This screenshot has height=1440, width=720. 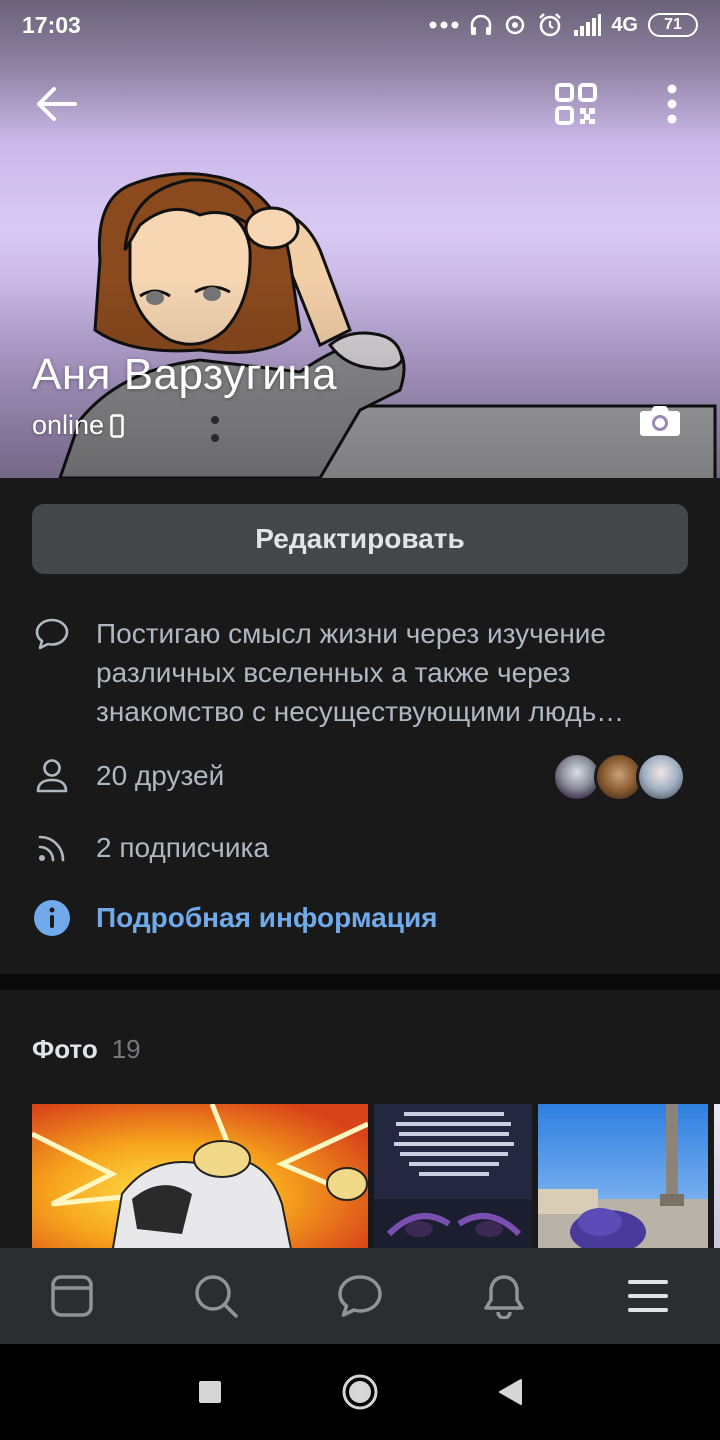 What do you see at coordinates (51, 24) in the screenshot?
I see `status-time: 17:03` at bounding box center [51, 24].